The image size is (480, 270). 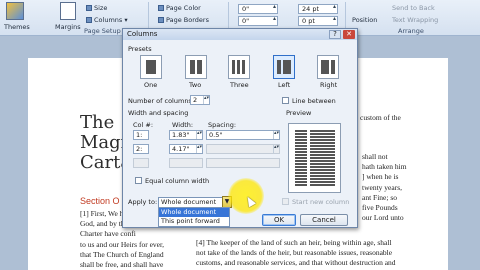 What do you see at coordinates (240, 34) in the screenshot?
I see `dialog-title: Columns` at bounding box center [240, 34].